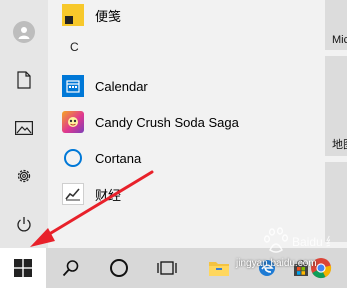 This screenshot has width=347, height=288. I want to click on search-button, so click(71, 268).